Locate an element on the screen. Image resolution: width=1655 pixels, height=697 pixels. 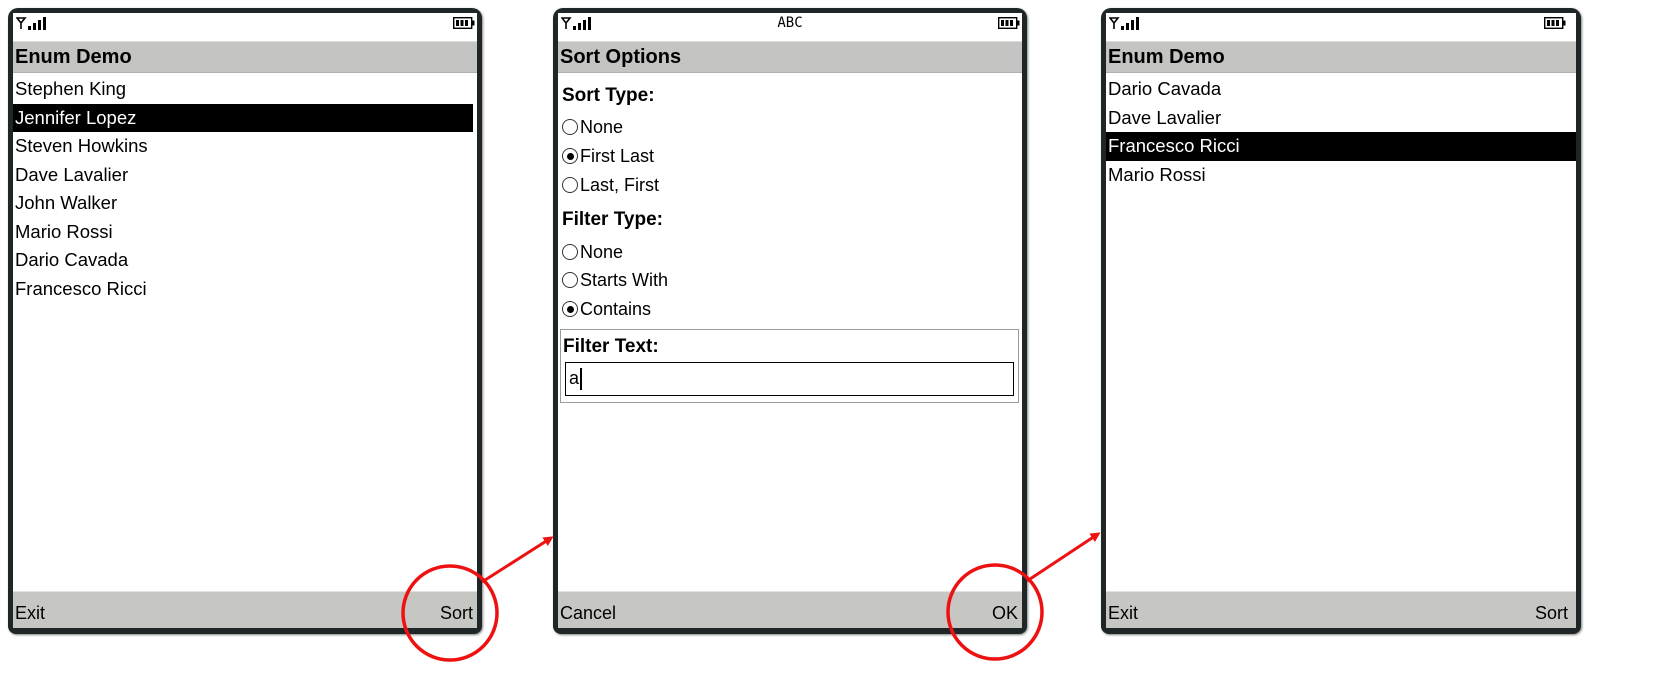
filter-text-group: Filter Text: a is located at coordinates (789, 366).